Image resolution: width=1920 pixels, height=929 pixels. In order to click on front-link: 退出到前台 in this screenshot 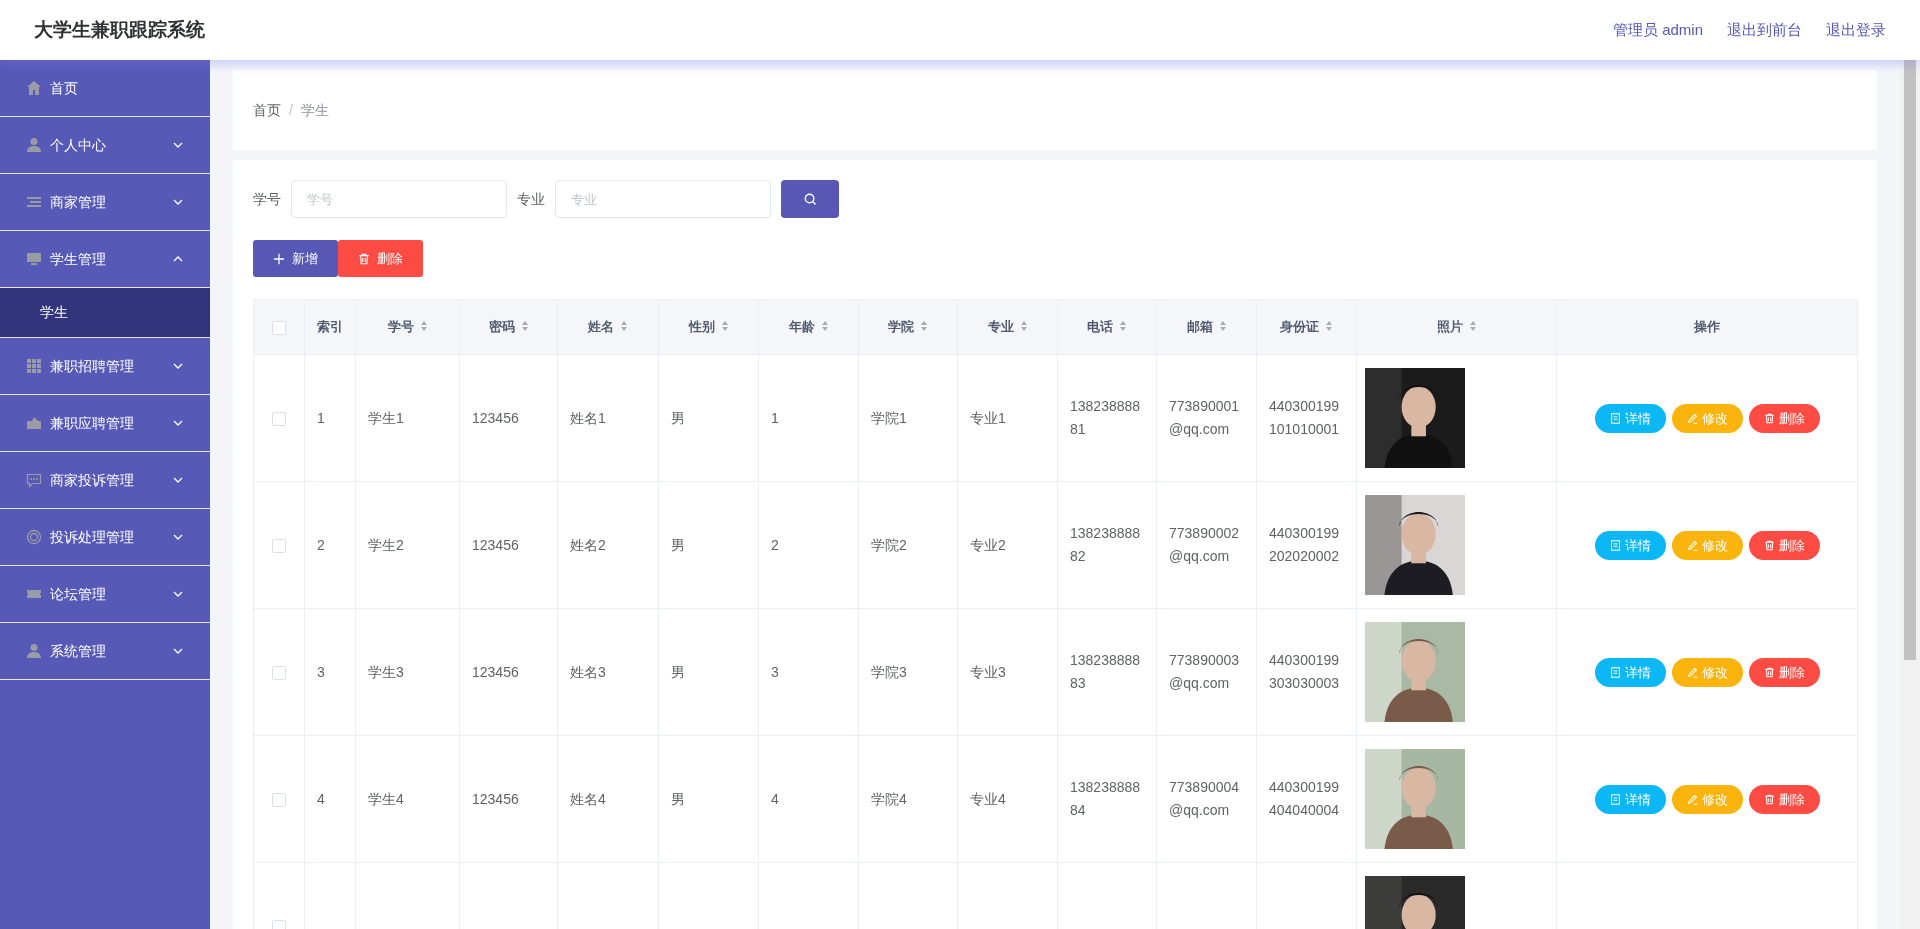, I will do `click(1764, 30)`.